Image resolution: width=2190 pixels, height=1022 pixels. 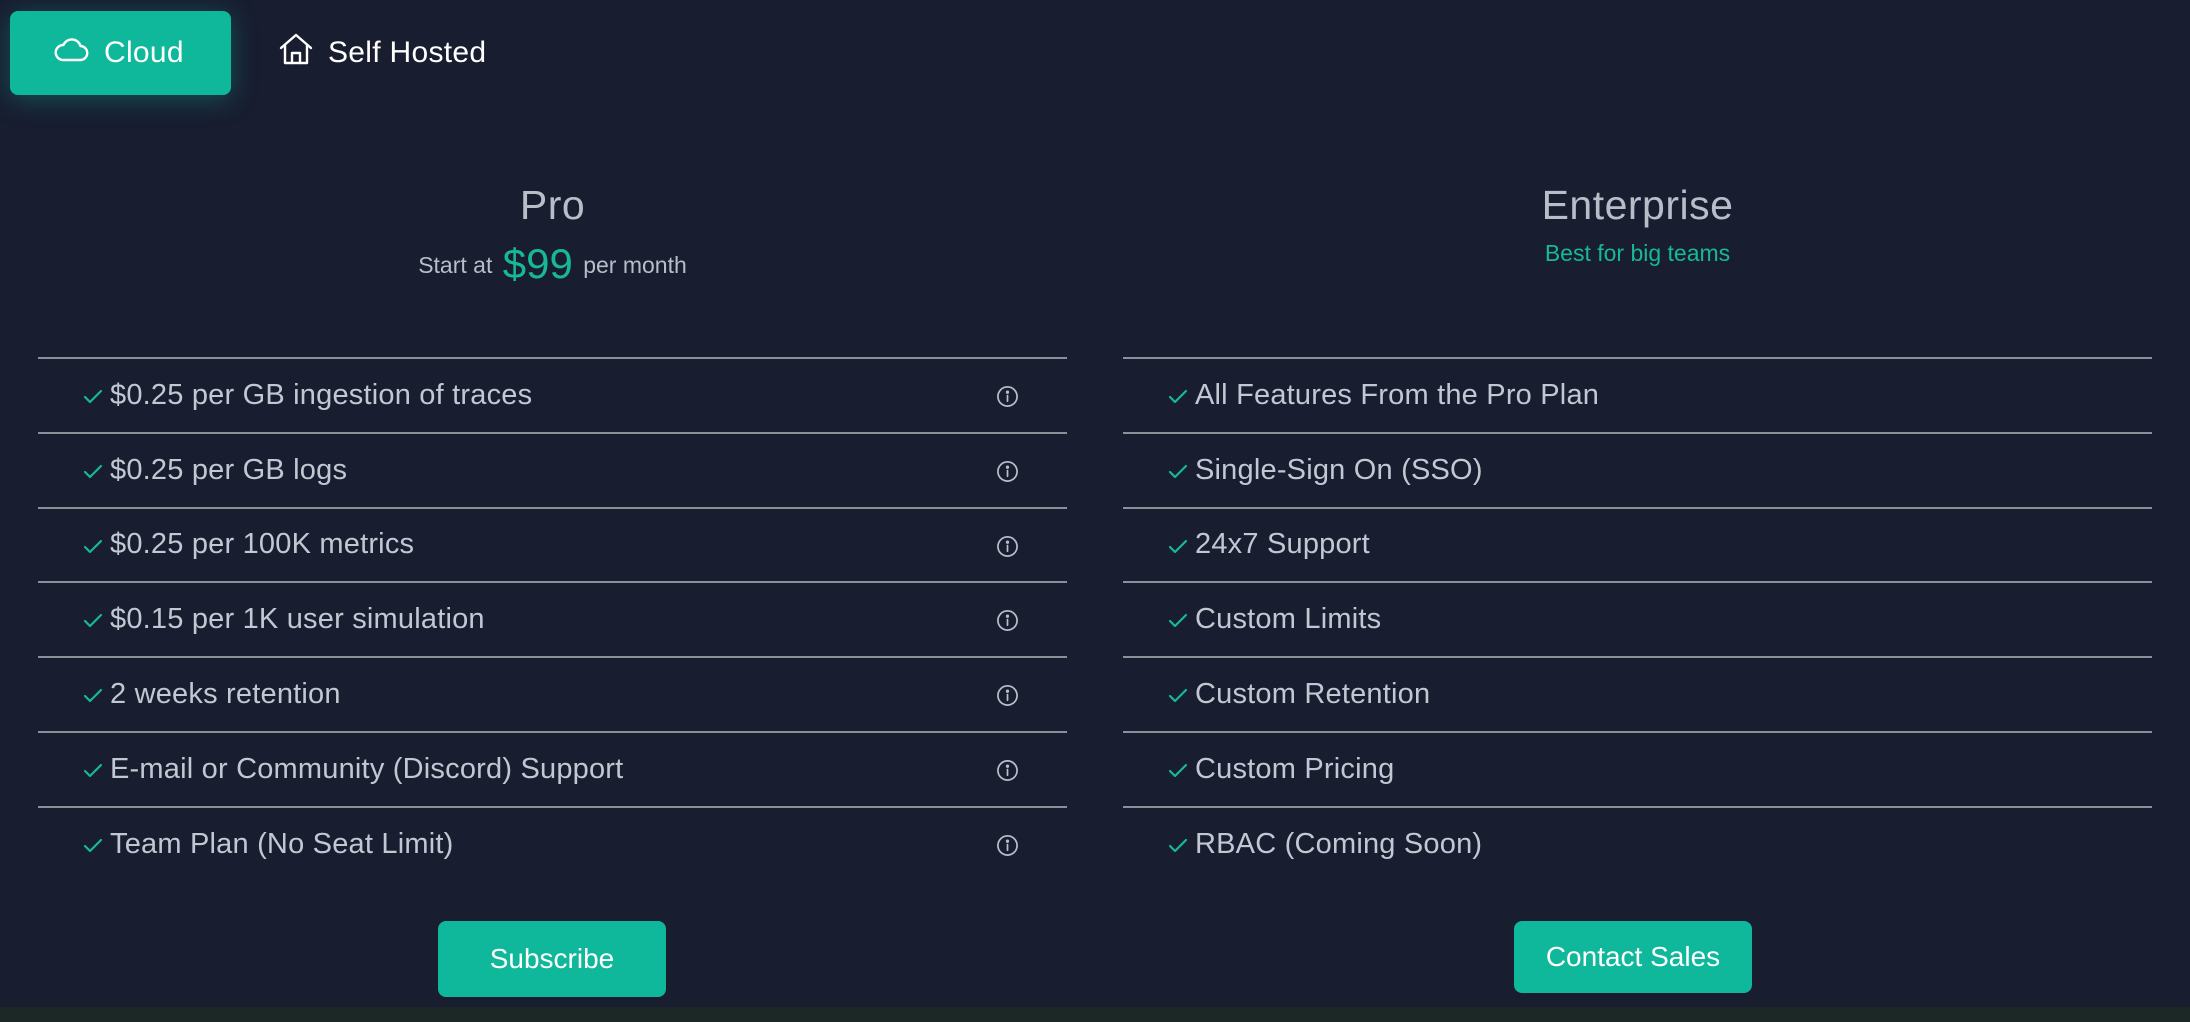 I want to click on feature-text: $0.25 per GB ingestion of traces, so click(x=321, y=394).